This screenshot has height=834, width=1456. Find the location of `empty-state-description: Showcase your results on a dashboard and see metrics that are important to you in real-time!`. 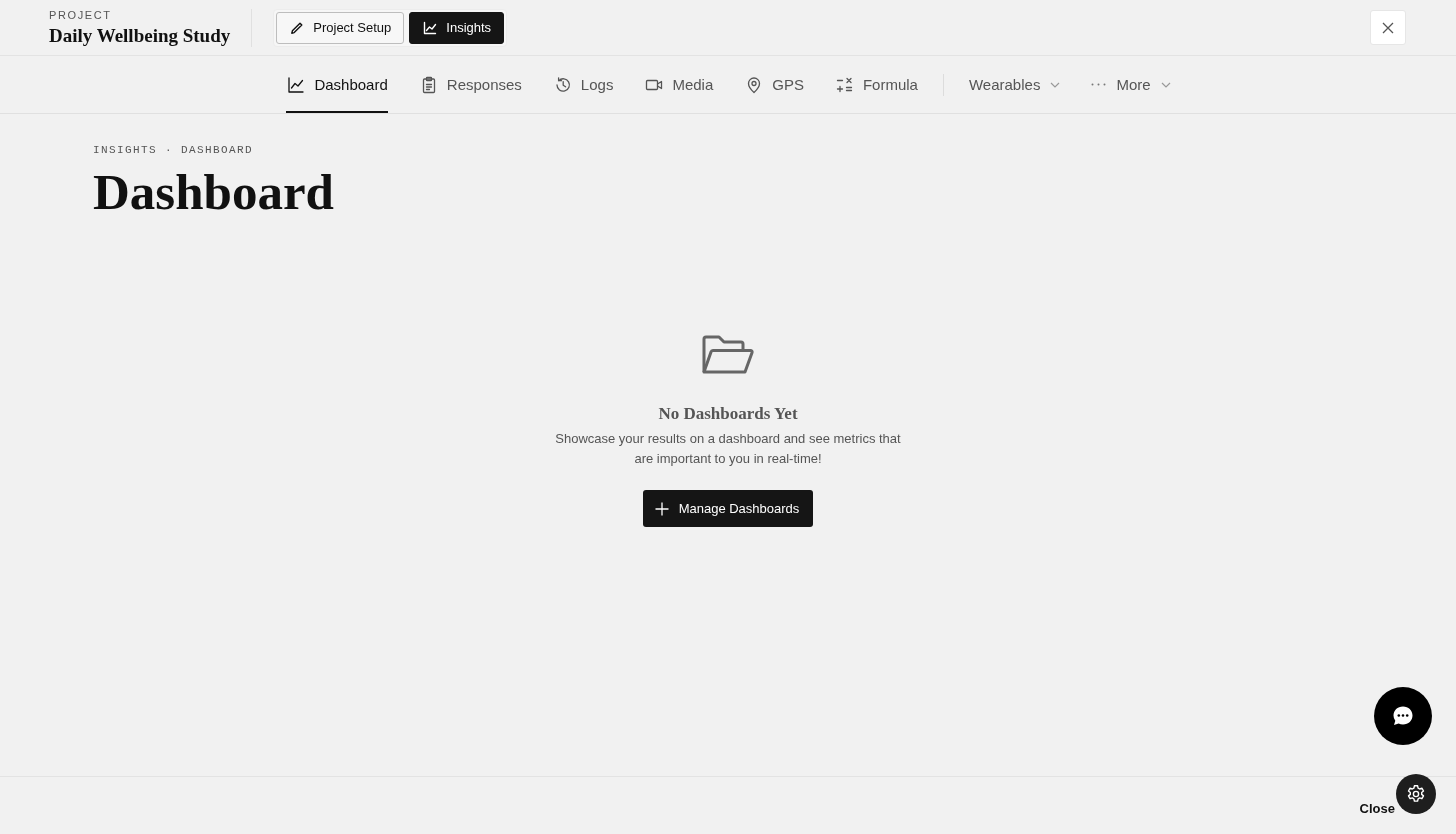

empty-state-description: Showcase your results on a dashboard and see metrics that are important to you in real-time! is located at coordinates (728, 449).